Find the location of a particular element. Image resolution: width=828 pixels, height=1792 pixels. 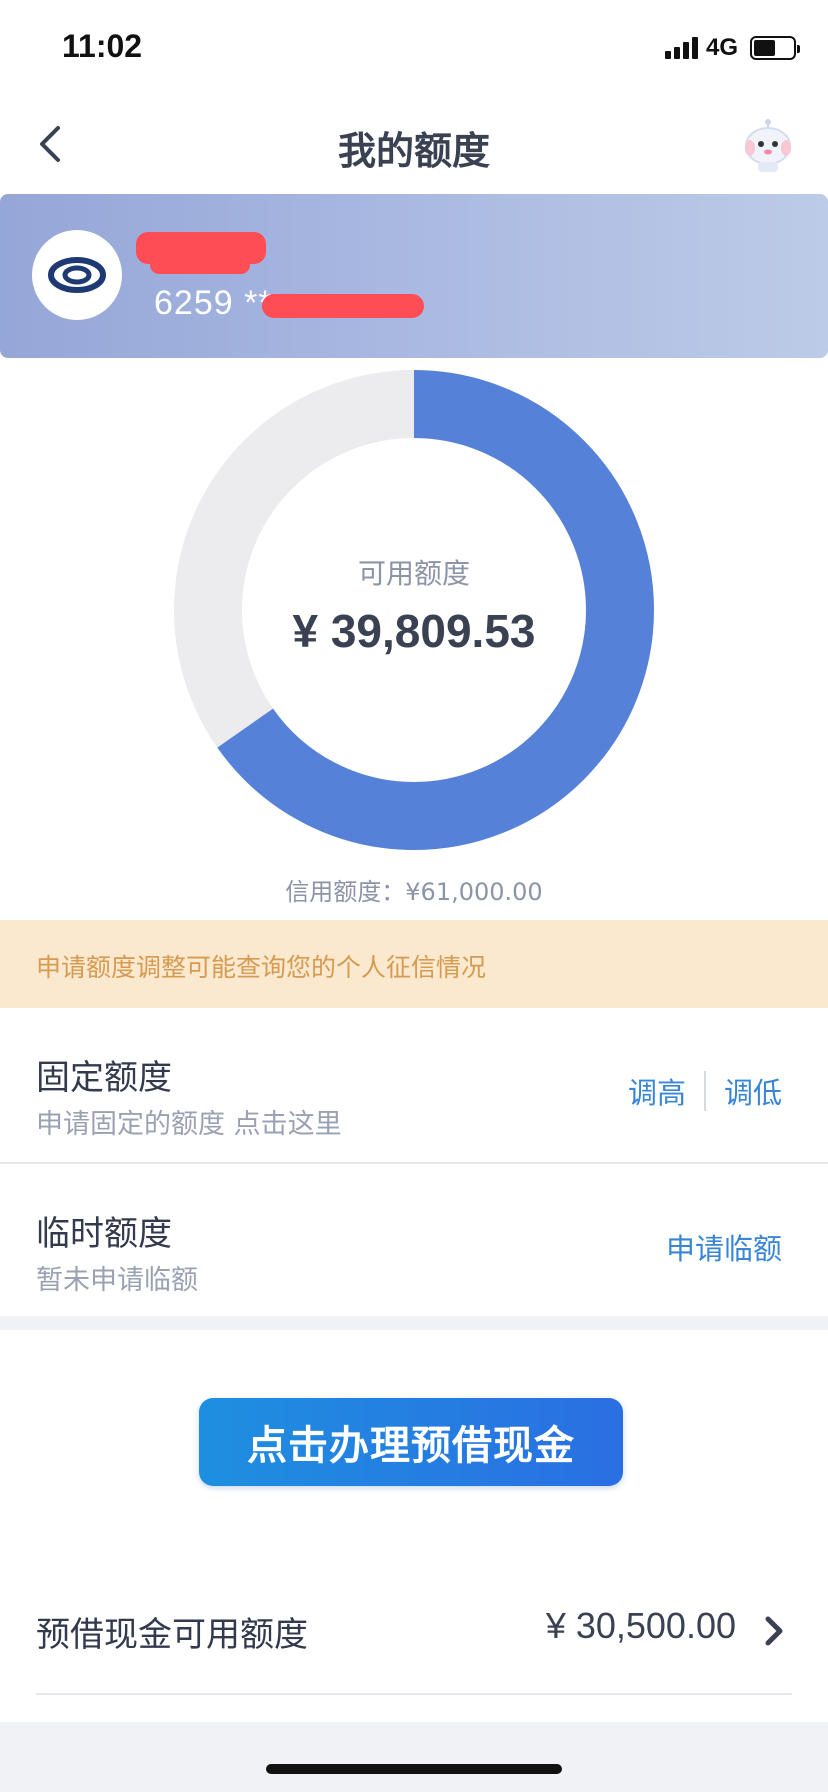

cash-advance-amount: ¥ 30,500.00 is located at coordinates (640, 1625).